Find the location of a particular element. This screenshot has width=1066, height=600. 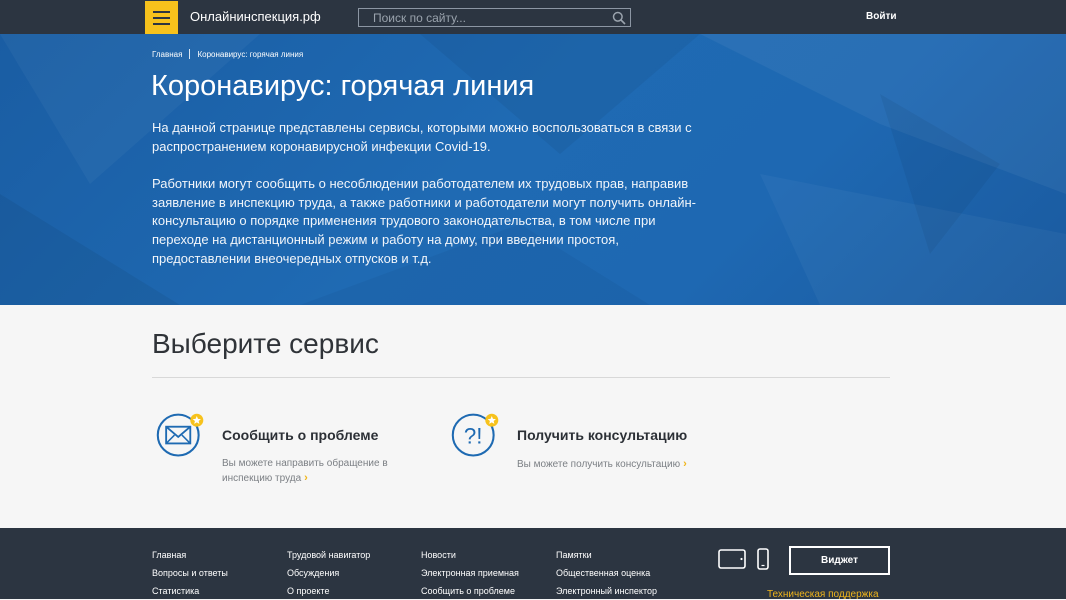

footer-link: Главная is located at coordinates (190, 555).